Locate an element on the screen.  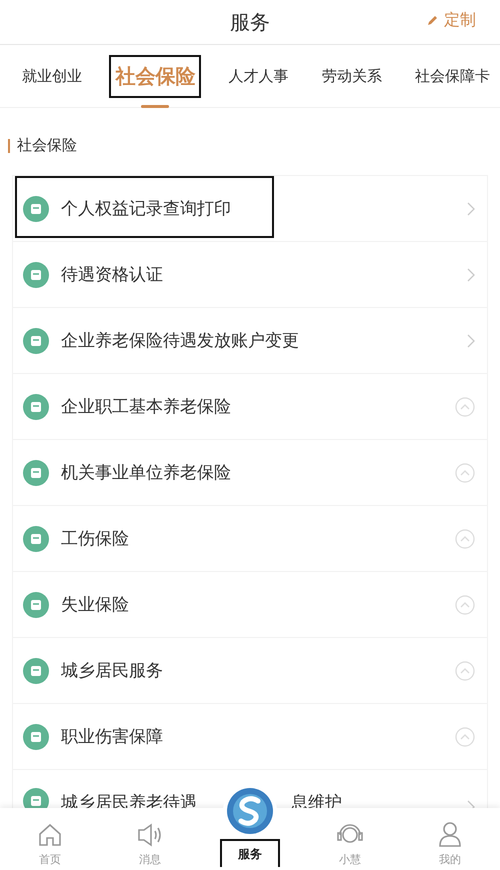
service-item: 失业保险 is located at coordinates (250, 605).